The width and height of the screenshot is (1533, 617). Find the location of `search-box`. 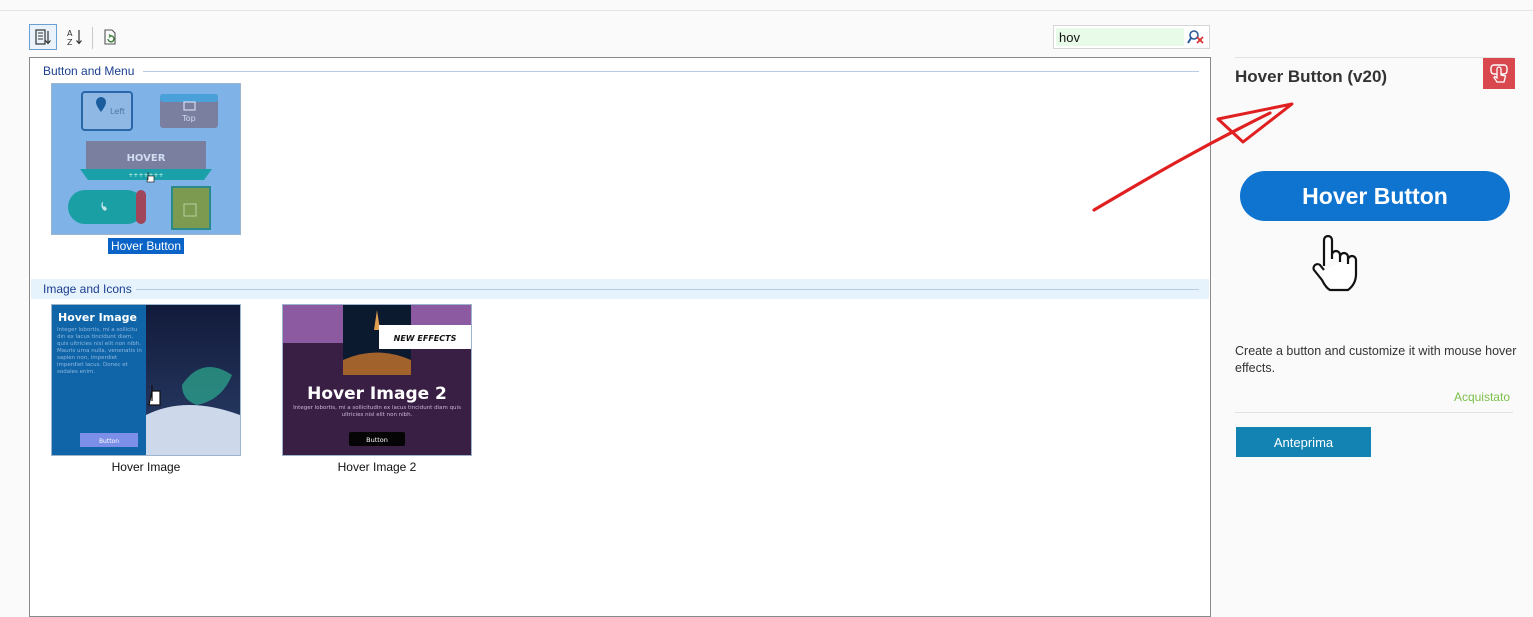

search-box is located at coordinates (1131, 37).